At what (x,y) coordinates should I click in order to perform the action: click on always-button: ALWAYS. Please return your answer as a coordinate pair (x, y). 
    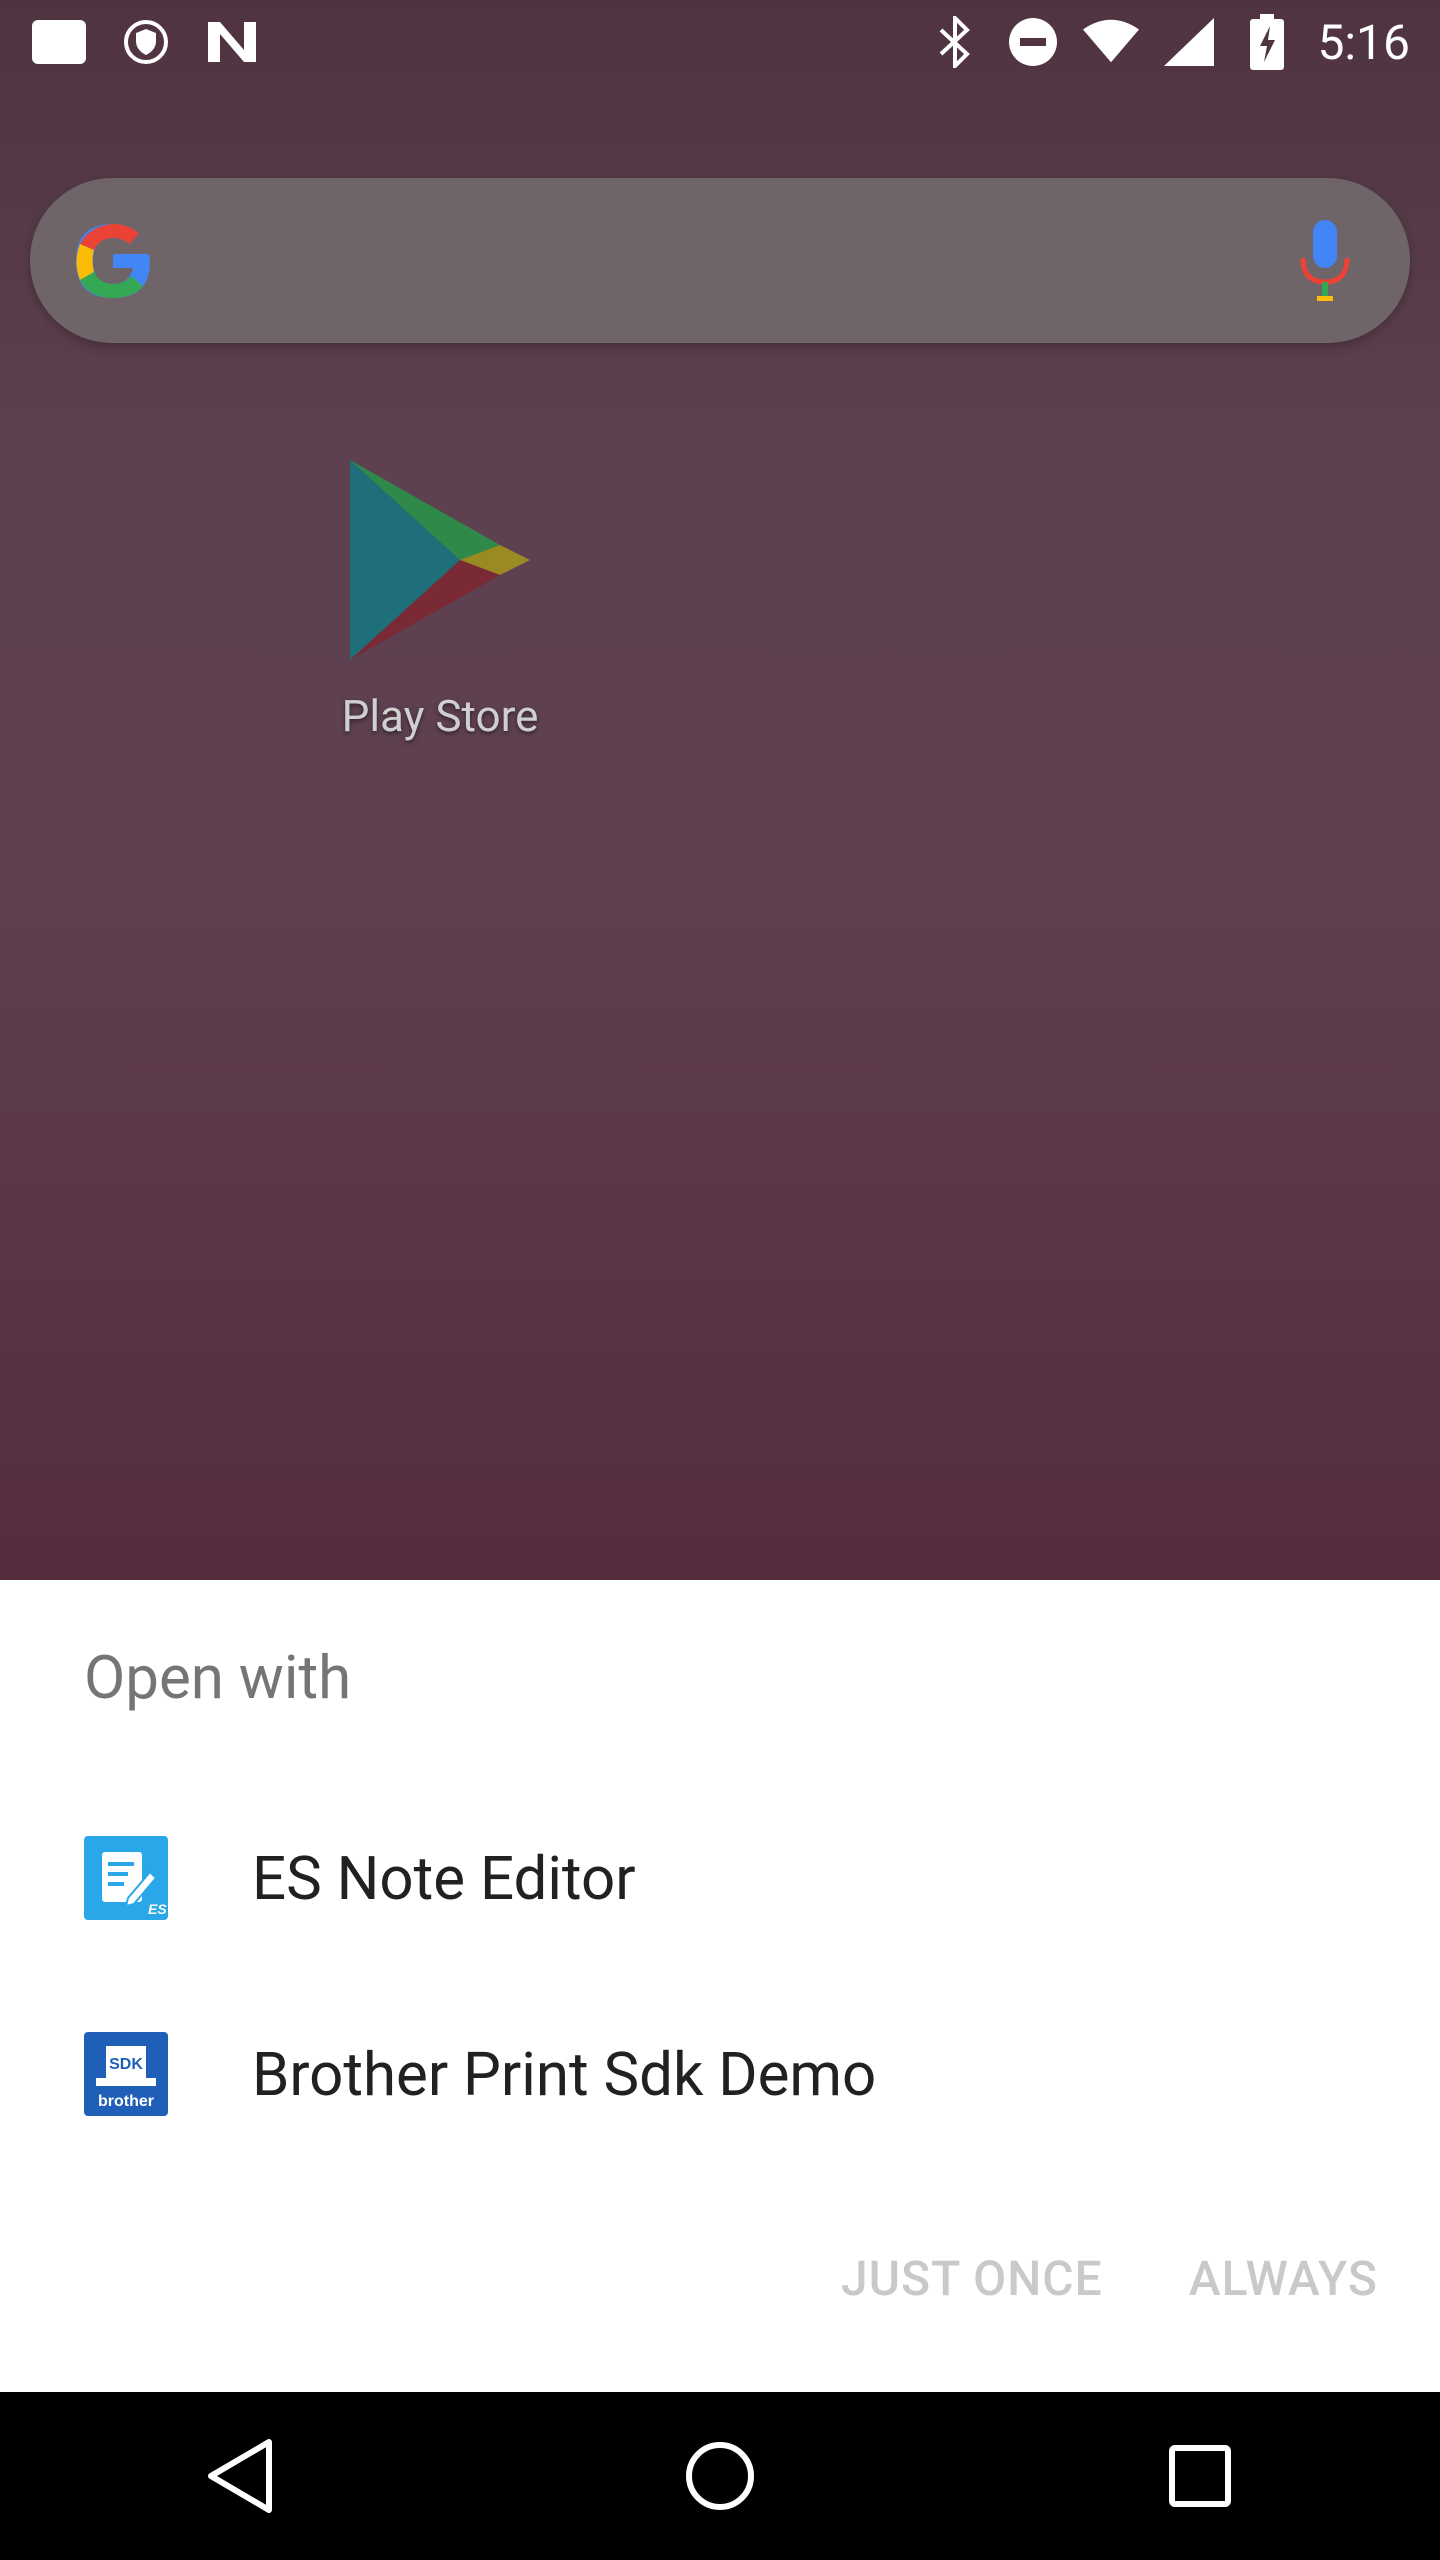
    Looking at the image, I should click on (1283, 2278).